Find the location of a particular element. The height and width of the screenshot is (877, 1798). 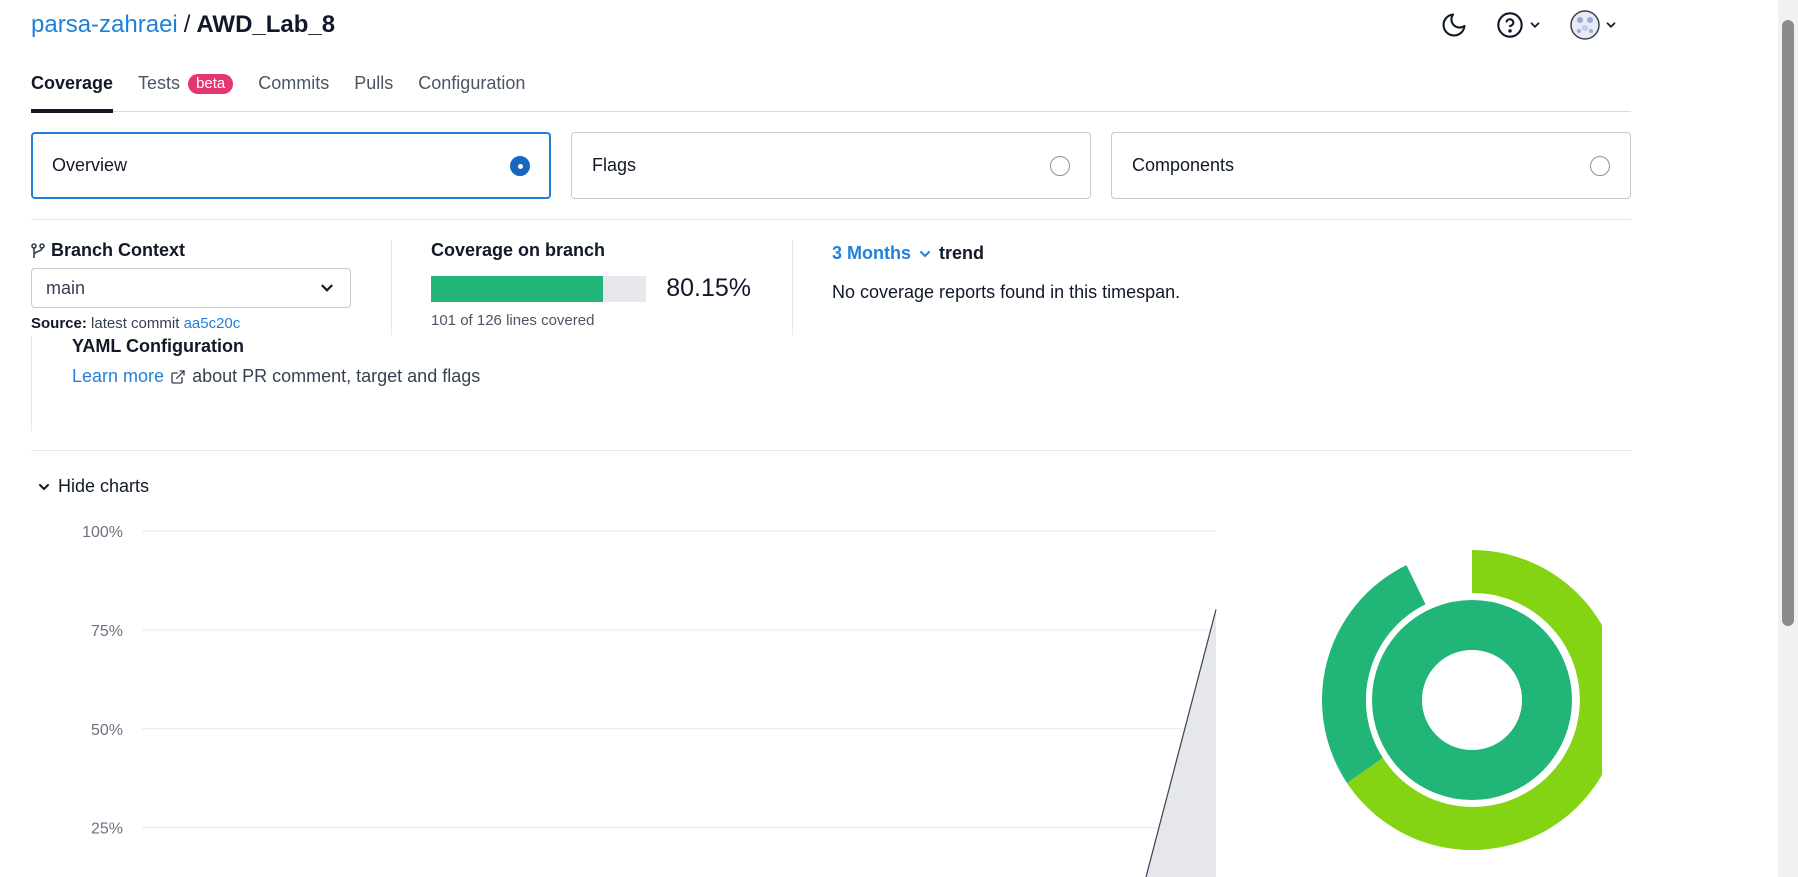

header-actions is located at coordinates (1529, 25).